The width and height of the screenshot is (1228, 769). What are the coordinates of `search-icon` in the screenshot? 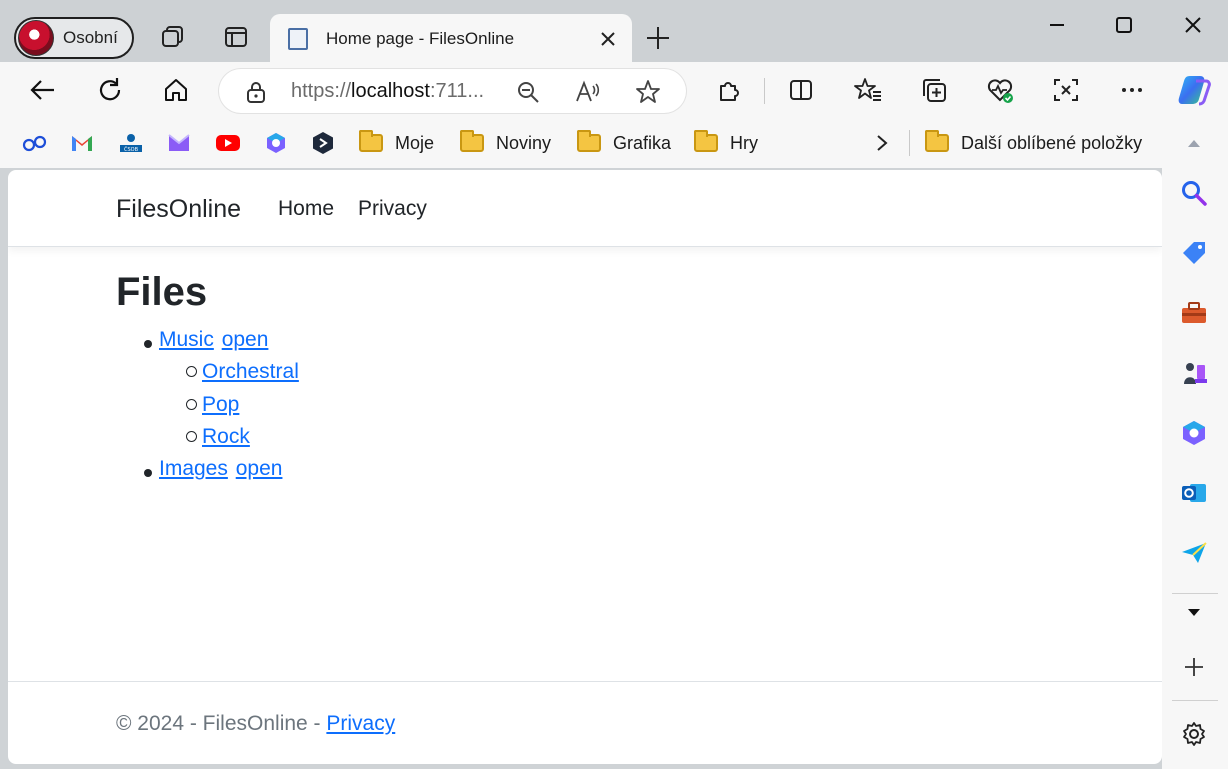 It's located at (1194, 193).